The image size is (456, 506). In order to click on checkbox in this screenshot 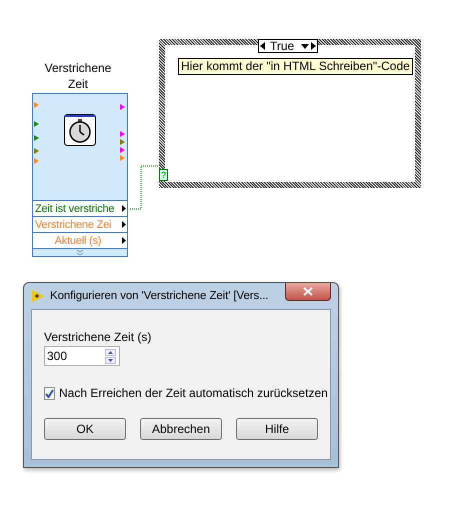, I will do `click(49, 393)`.